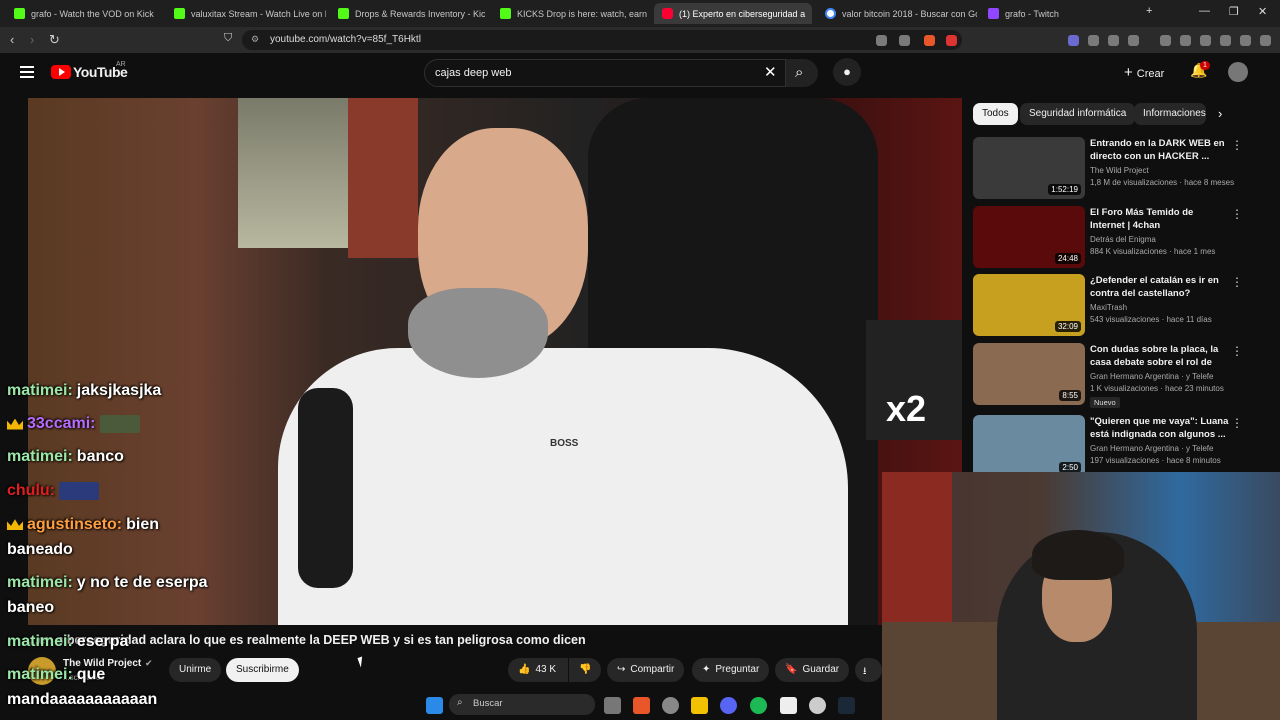  What do you see at coordinates (995, 114) in the screenshot?
I see `chip-todos: Todos` at bounding box center [995, 114].